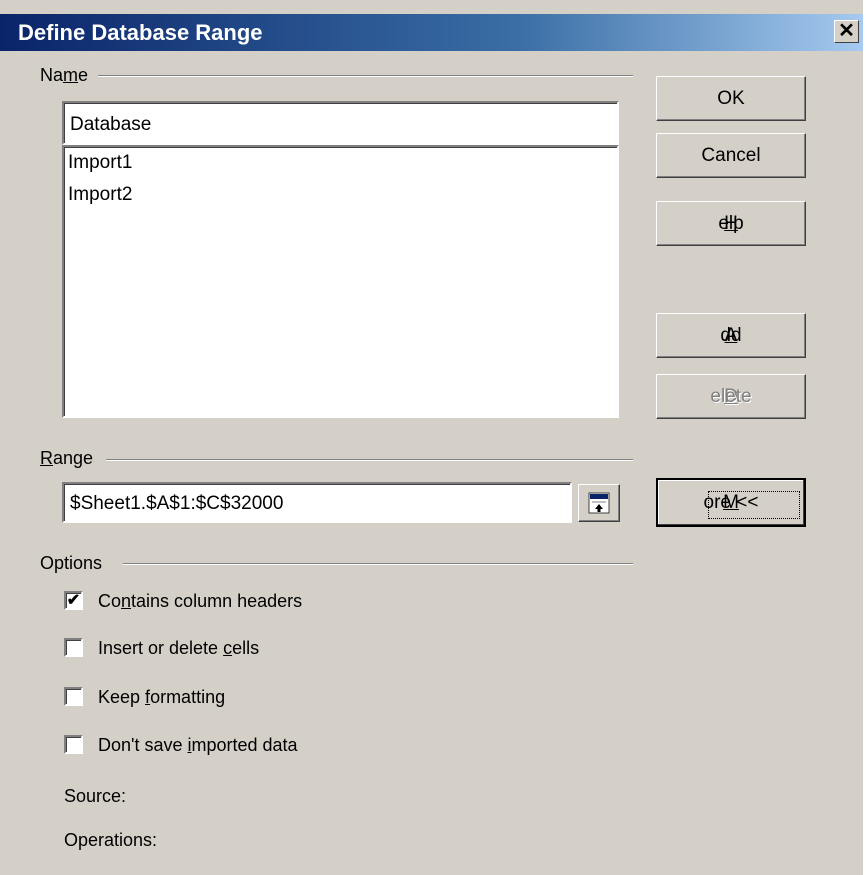 This screenshot has width=867, height=875. I want to click on ok-button: OK, so click(731, 98).